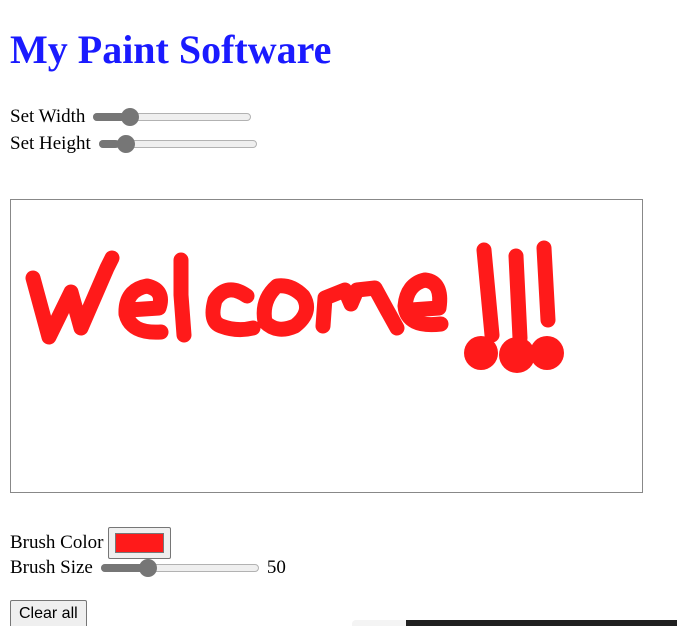 This screenshot has height=626, width=677. I want to click on height-control: Set Height, so click(133, 144).